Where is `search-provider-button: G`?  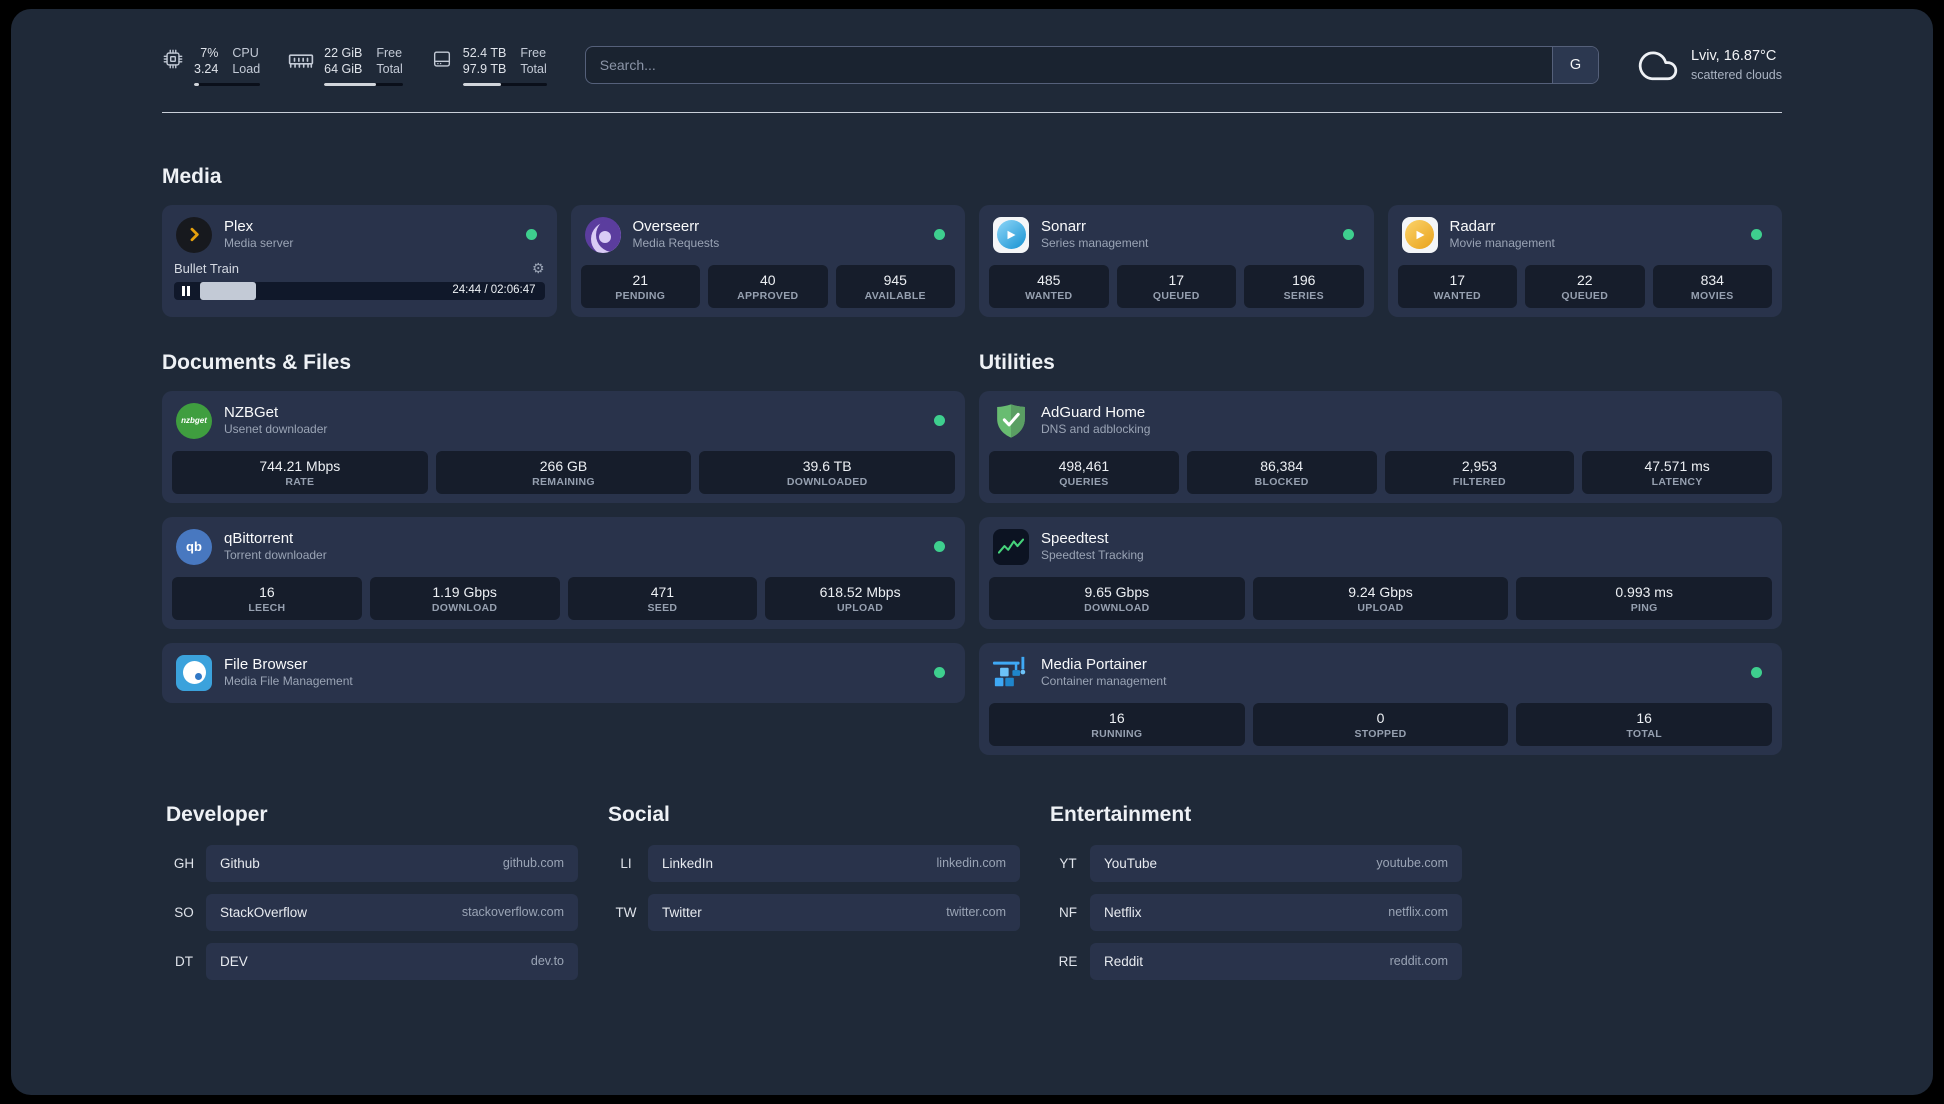
search-provider-button: G is located at coordinates (1574, 65).